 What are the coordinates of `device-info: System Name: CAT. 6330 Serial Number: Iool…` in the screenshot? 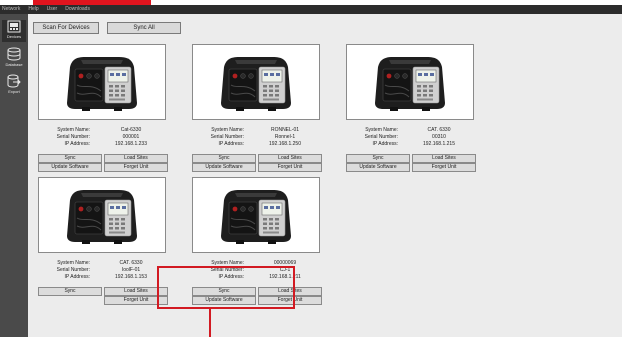 It's located at (102, 270).